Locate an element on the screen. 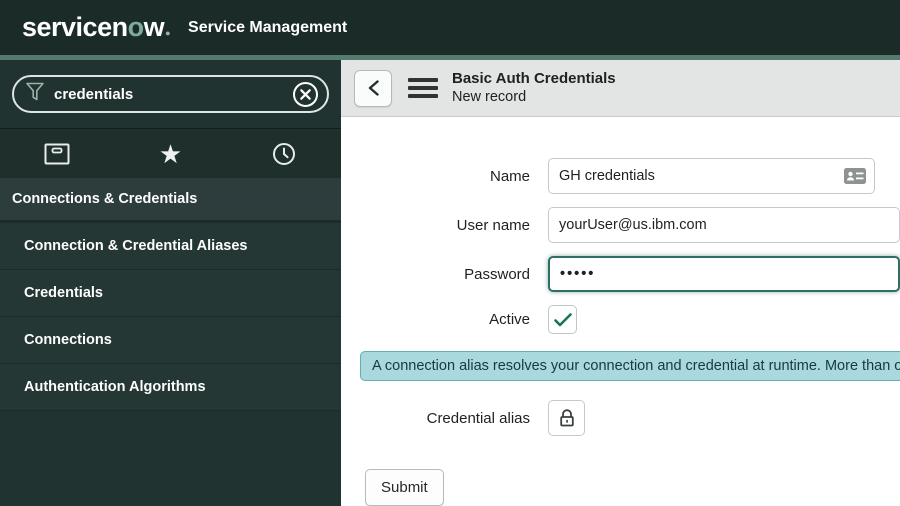  record-title: Basic Auth Credentials is located at coordinates (534, 78).